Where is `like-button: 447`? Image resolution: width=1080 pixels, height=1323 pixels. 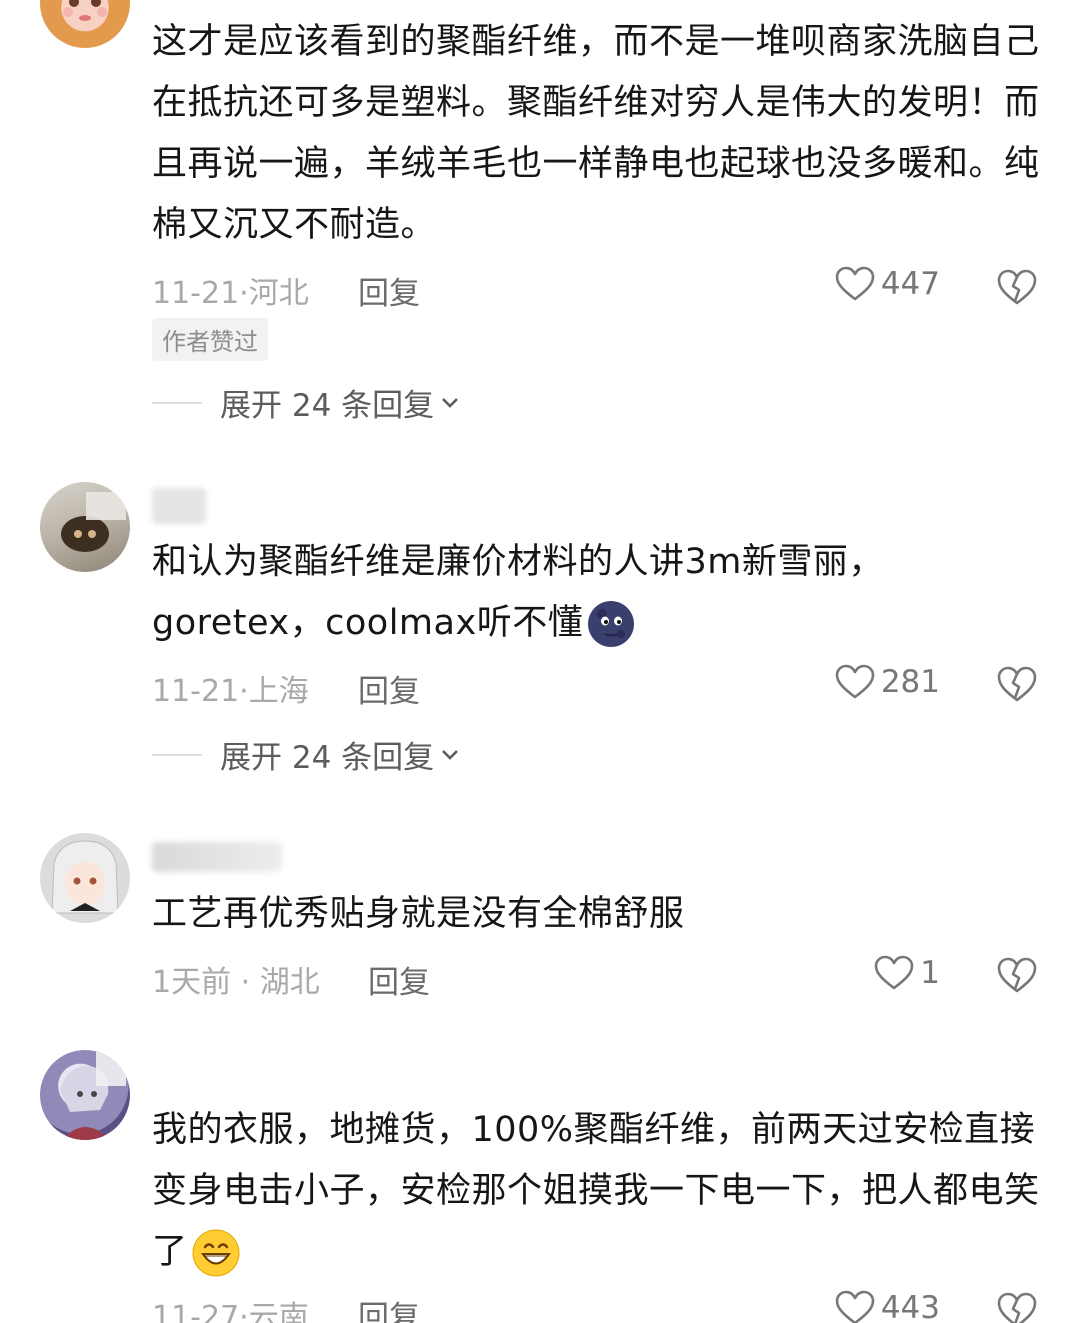
like-button: 447 is located at coordinates (887, 284).